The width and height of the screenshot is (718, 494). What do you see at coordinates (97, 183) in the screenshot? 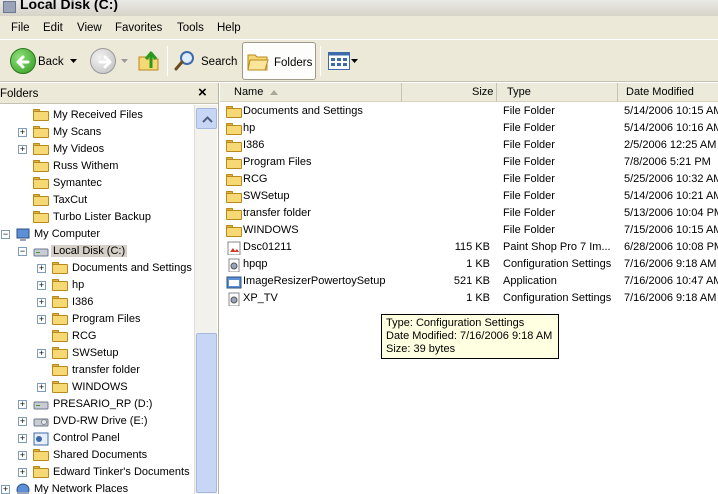
I see `tree-item: Symantec` at bounding box center [97, 183].